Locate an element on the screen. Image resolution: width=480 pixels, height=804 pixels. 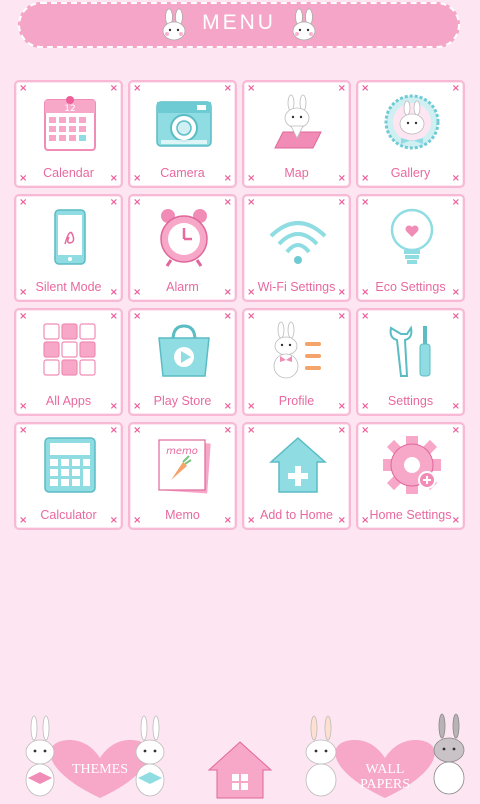
app-tile-wifi-settings: × × × × Wi-Fi Settings is located at coordinates (296, 248).